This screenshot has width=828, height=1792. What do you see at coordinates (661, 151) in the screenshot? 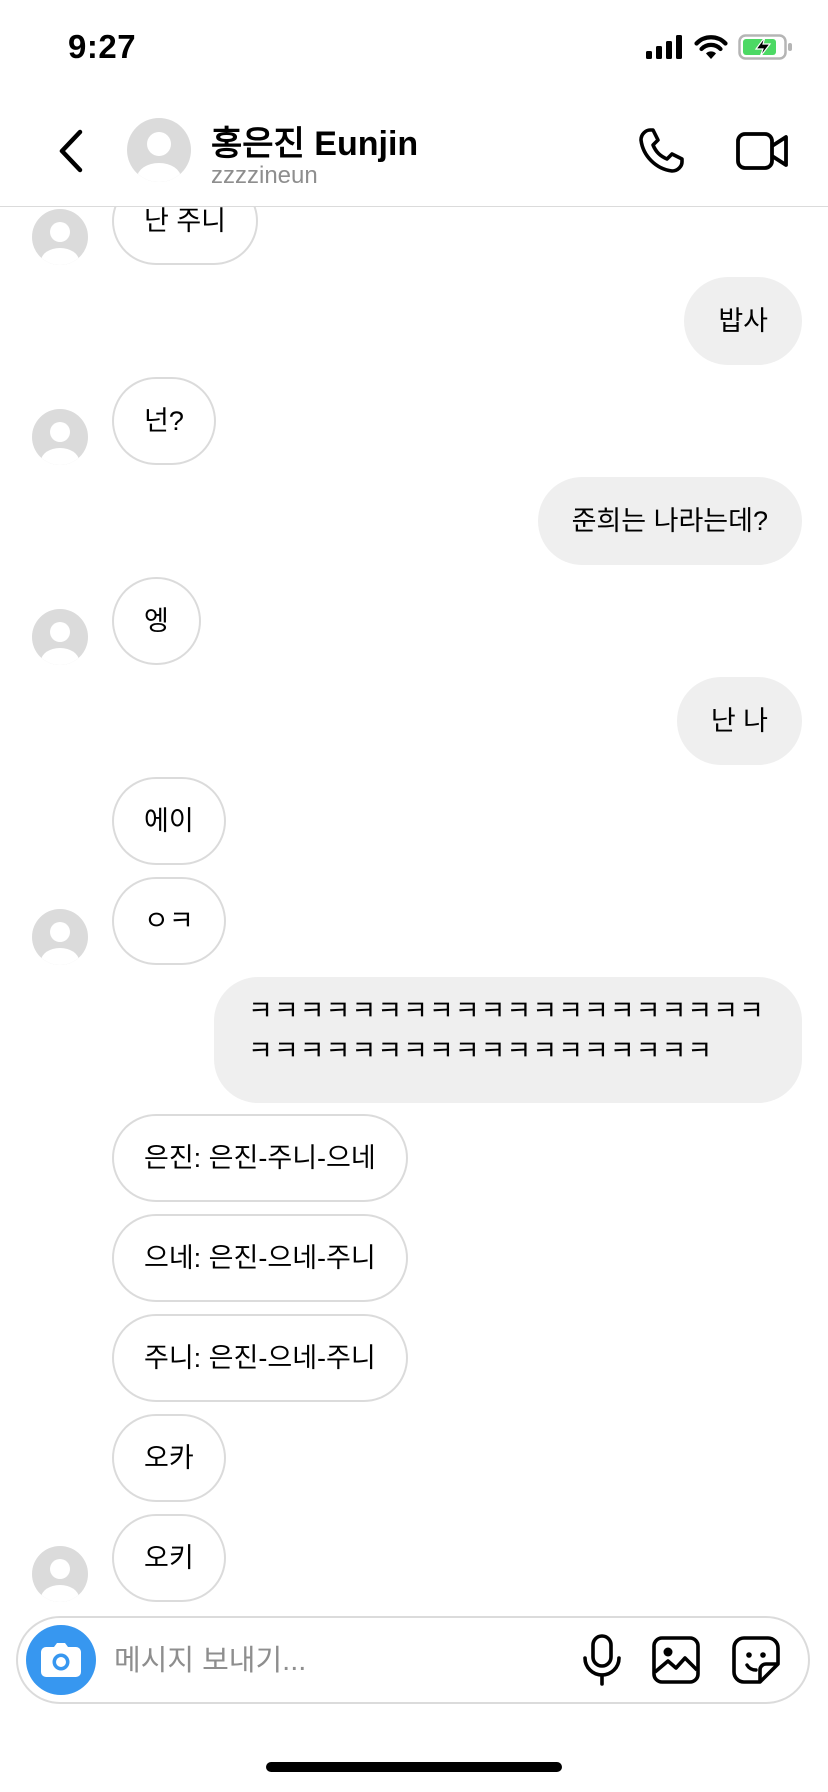
I see `phone-call-icon` at bounding box center [661, 151].